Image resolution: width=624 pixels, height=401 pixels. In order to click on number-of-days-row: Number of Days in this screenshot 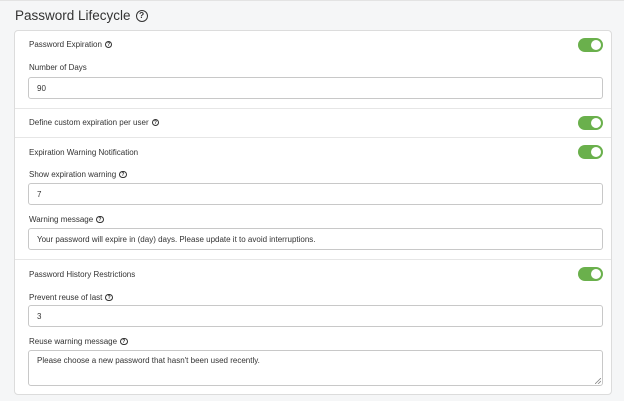, I will do `click(58, 67)`.